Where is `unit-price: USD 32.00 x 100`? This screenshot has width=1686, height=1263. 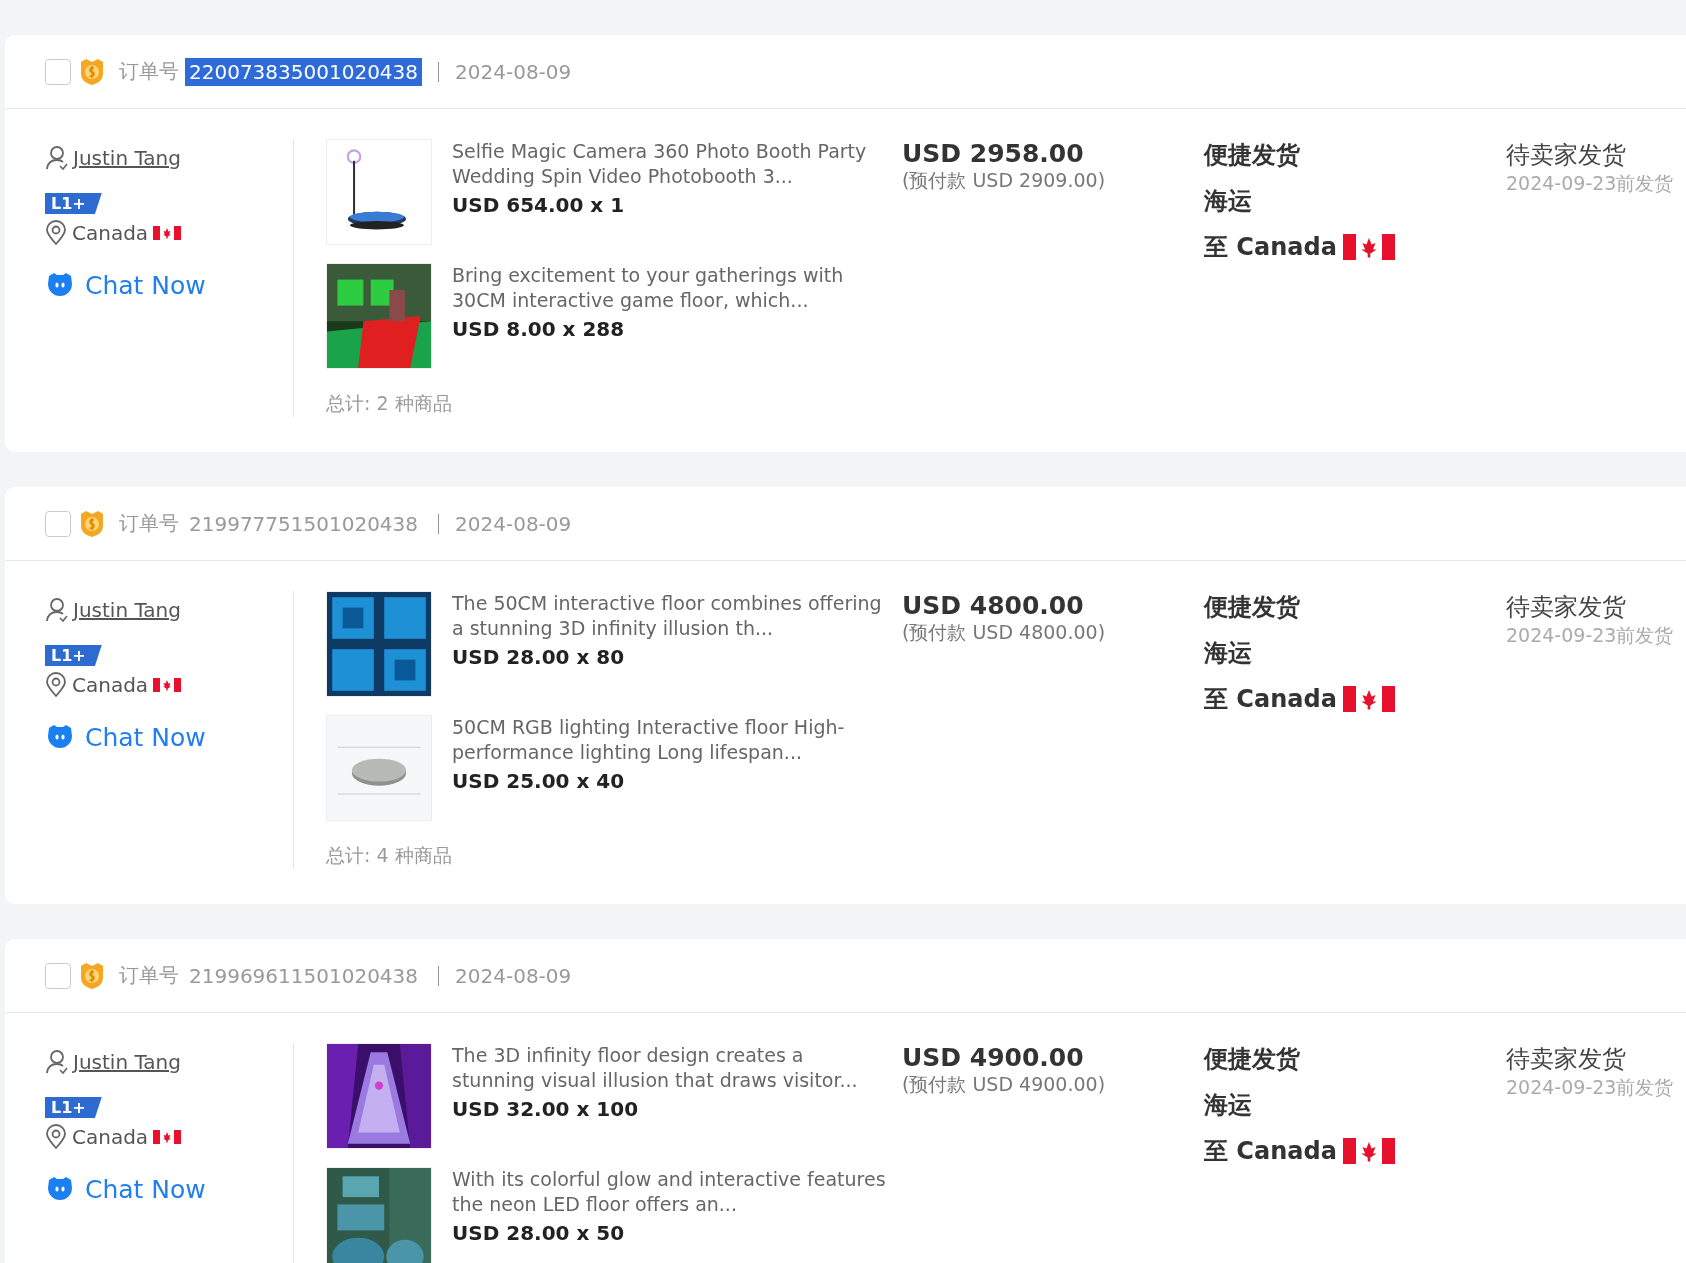
unit-price: USD 32.00 x 100 is located at coordinates (546, 1109).